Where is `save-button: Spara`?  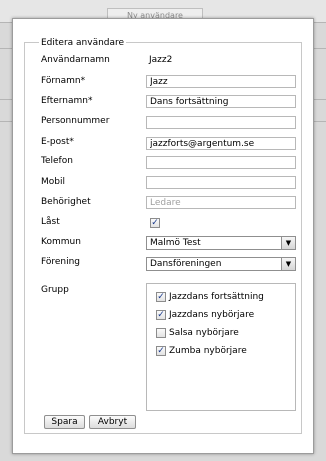
save-button: Spara is located at coordinates (64, 422).